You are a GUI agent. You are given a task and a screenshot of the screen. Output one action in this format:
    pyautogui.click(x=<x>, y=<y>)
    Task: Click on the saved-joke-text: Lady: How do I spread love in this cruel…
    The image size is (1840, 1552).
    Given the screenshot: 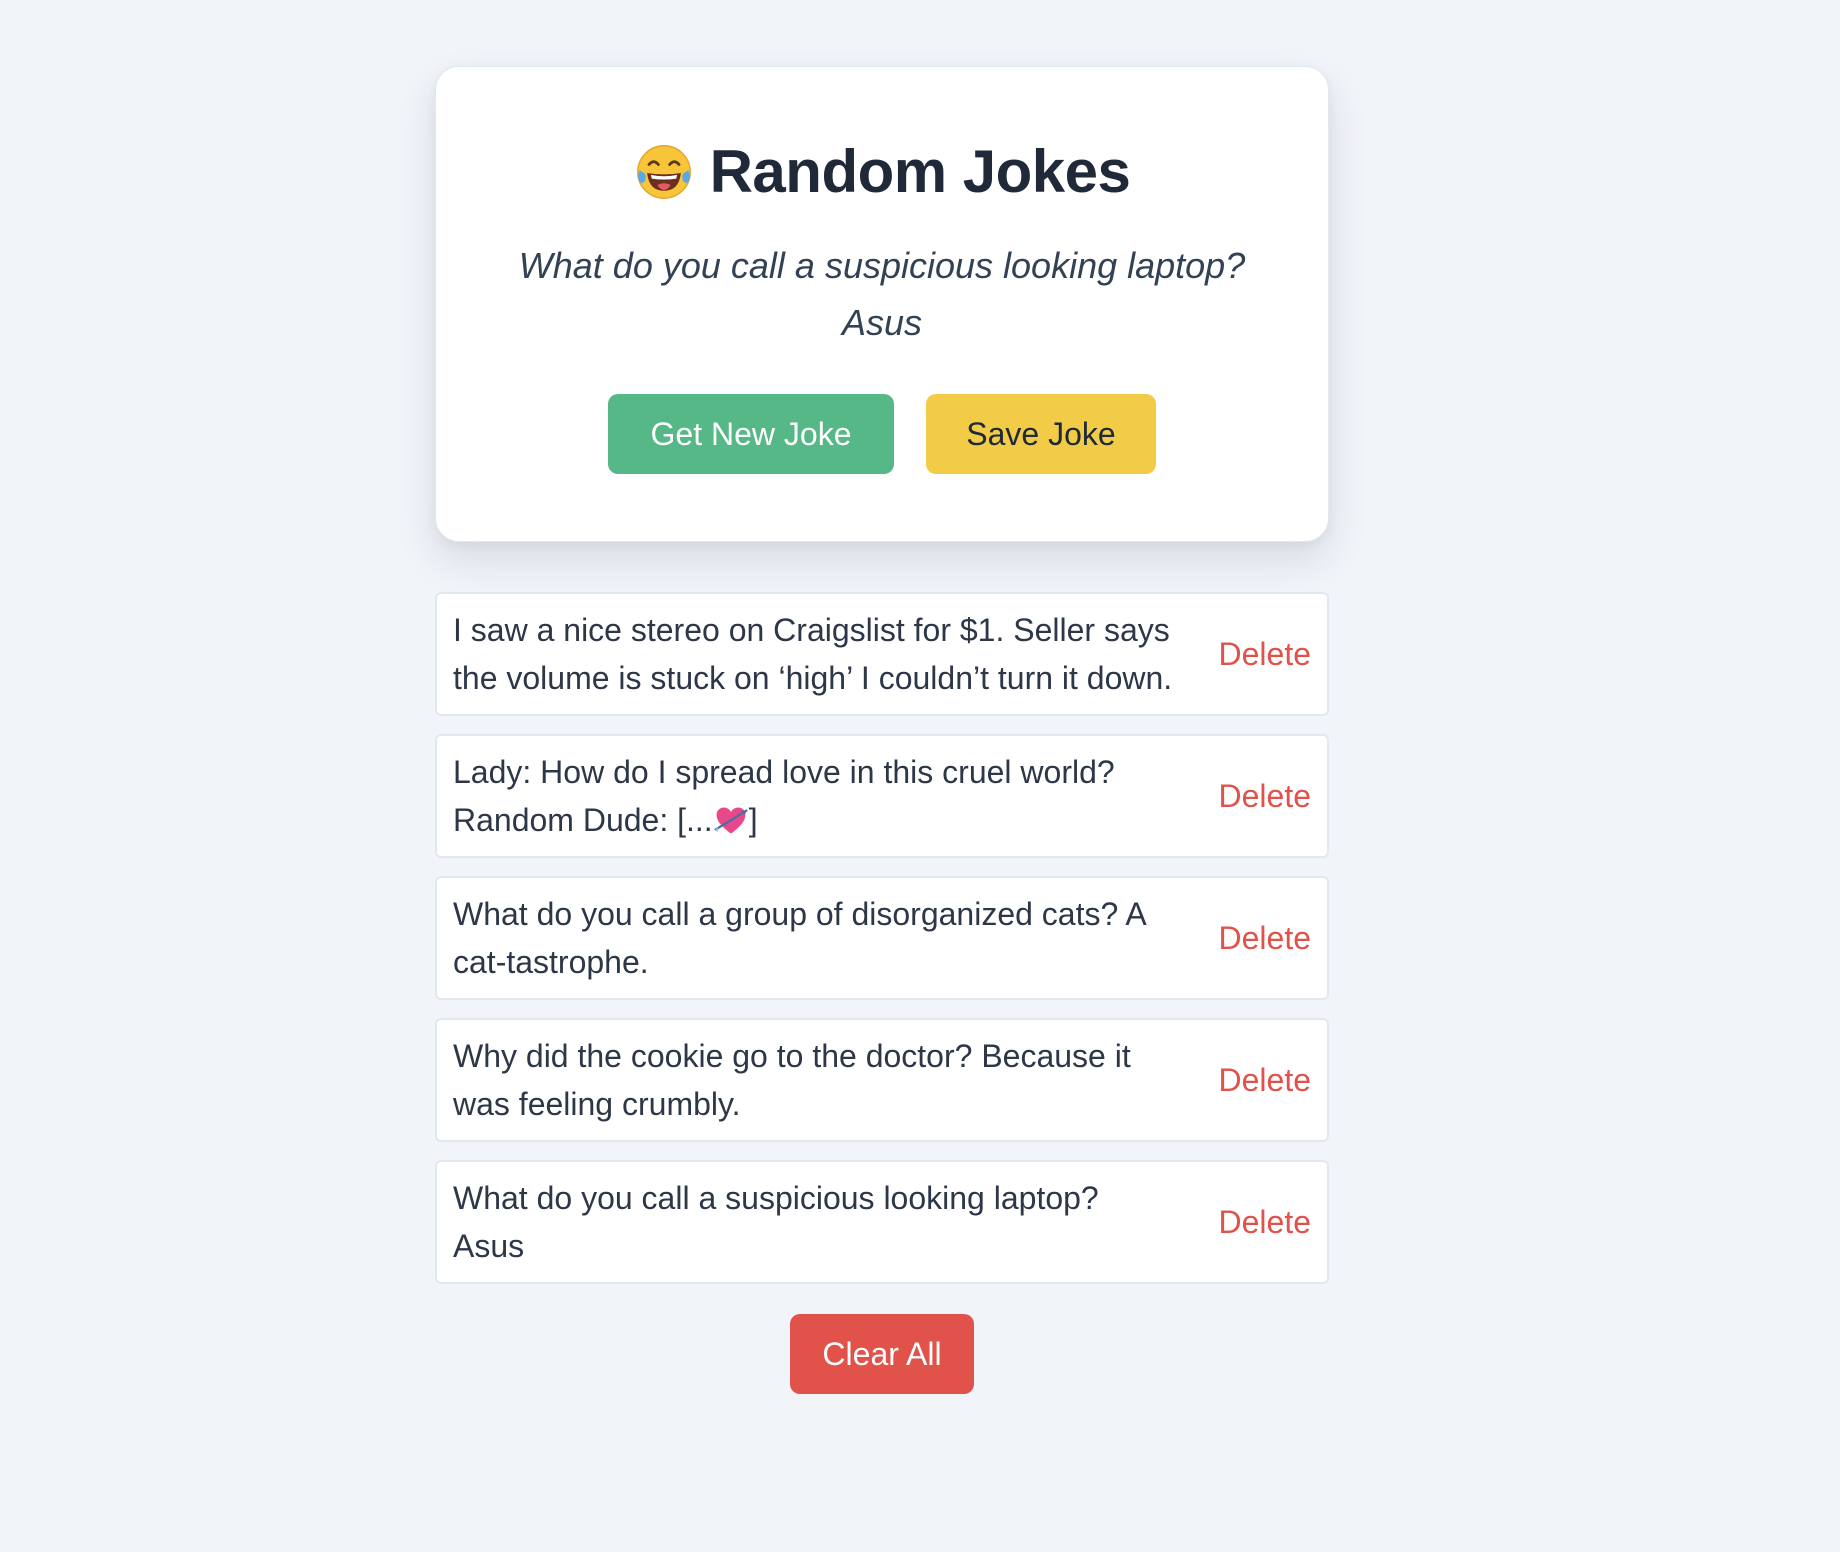 What is the action you would take?
    pyautogui.click(x=813, y=796)
    